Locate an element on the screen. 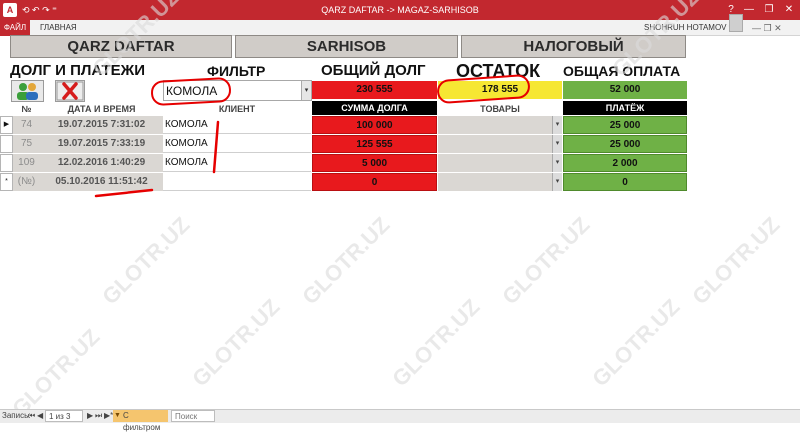 Image resolution: width=800 pixels, height=434 pixels. filter-toggle-button: С фильтром is located at coordinates (140, 421).